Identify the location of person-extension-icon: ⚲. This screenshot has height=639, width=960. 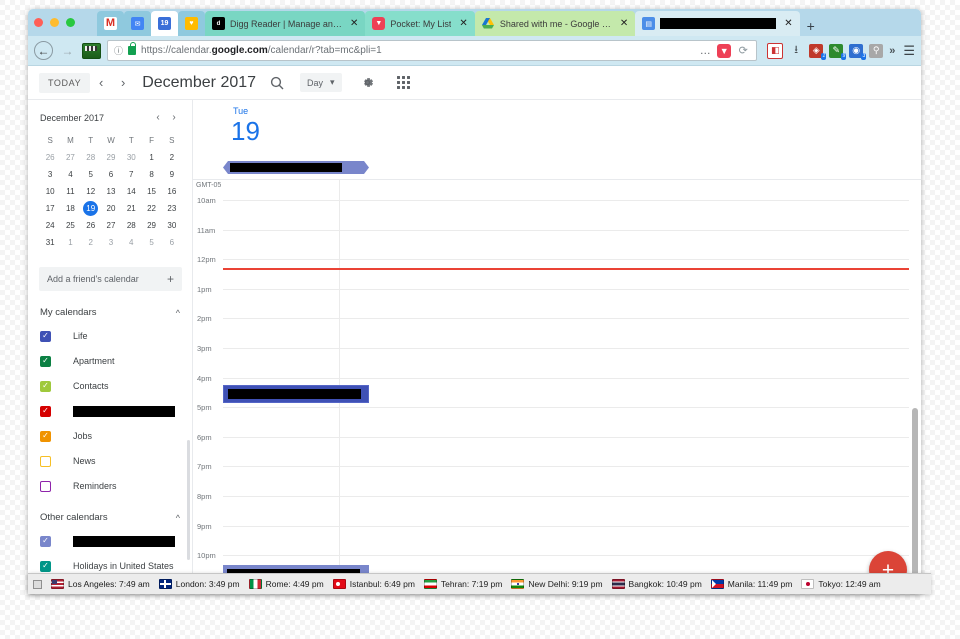
(876, 50).